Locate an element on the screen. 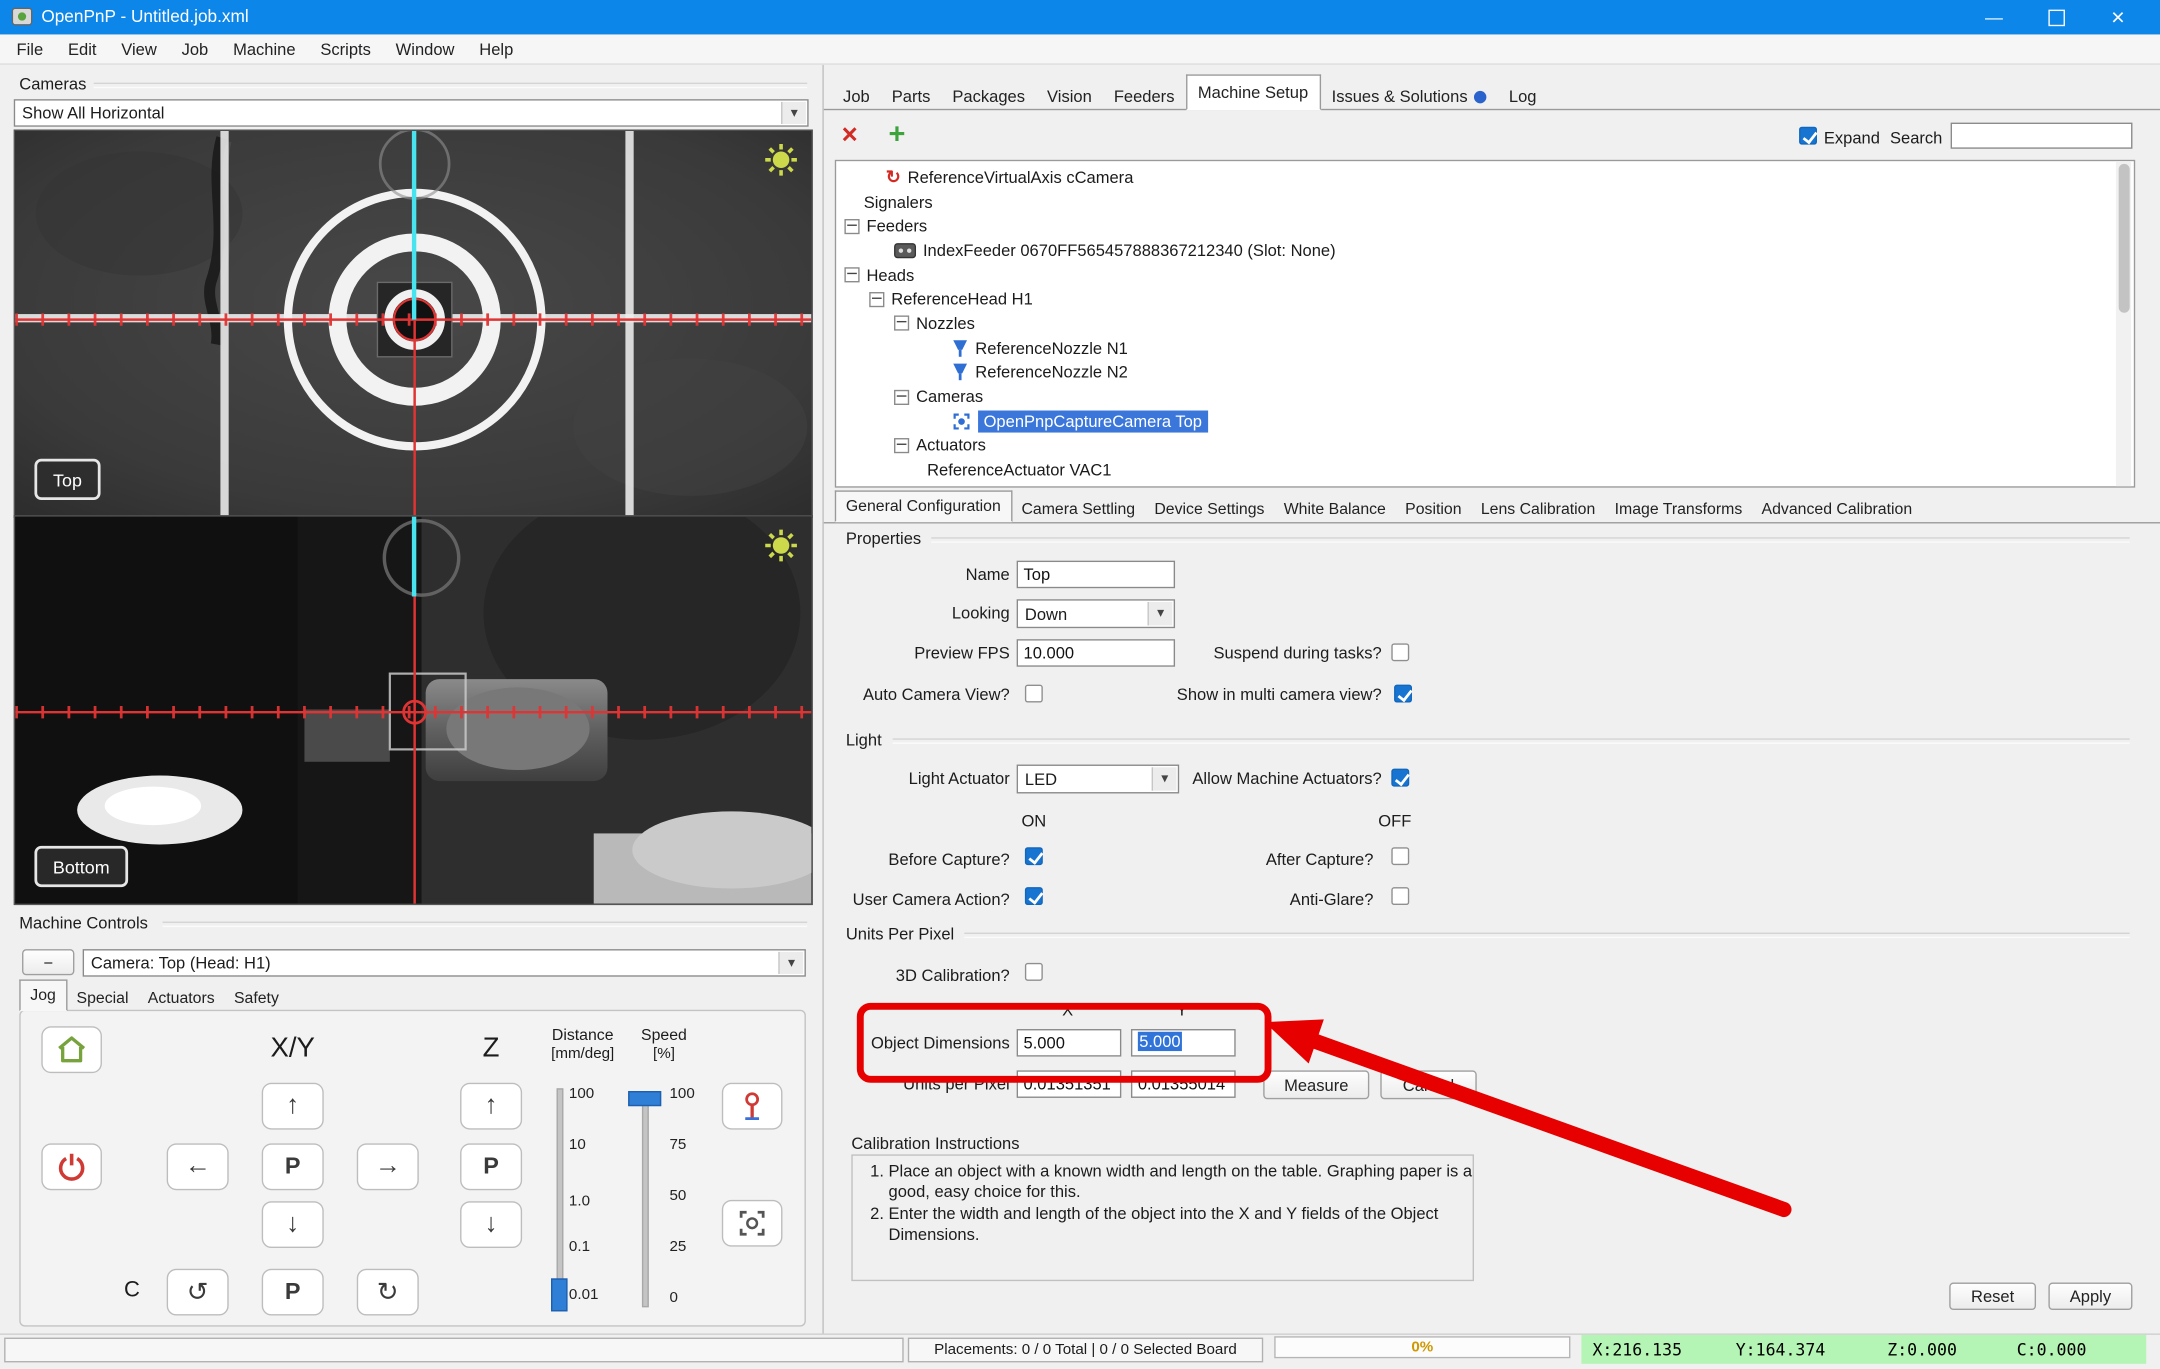 This screenshot has width=2160, height=1369. camera-view-top: Top is located at coordinates (413, 323).